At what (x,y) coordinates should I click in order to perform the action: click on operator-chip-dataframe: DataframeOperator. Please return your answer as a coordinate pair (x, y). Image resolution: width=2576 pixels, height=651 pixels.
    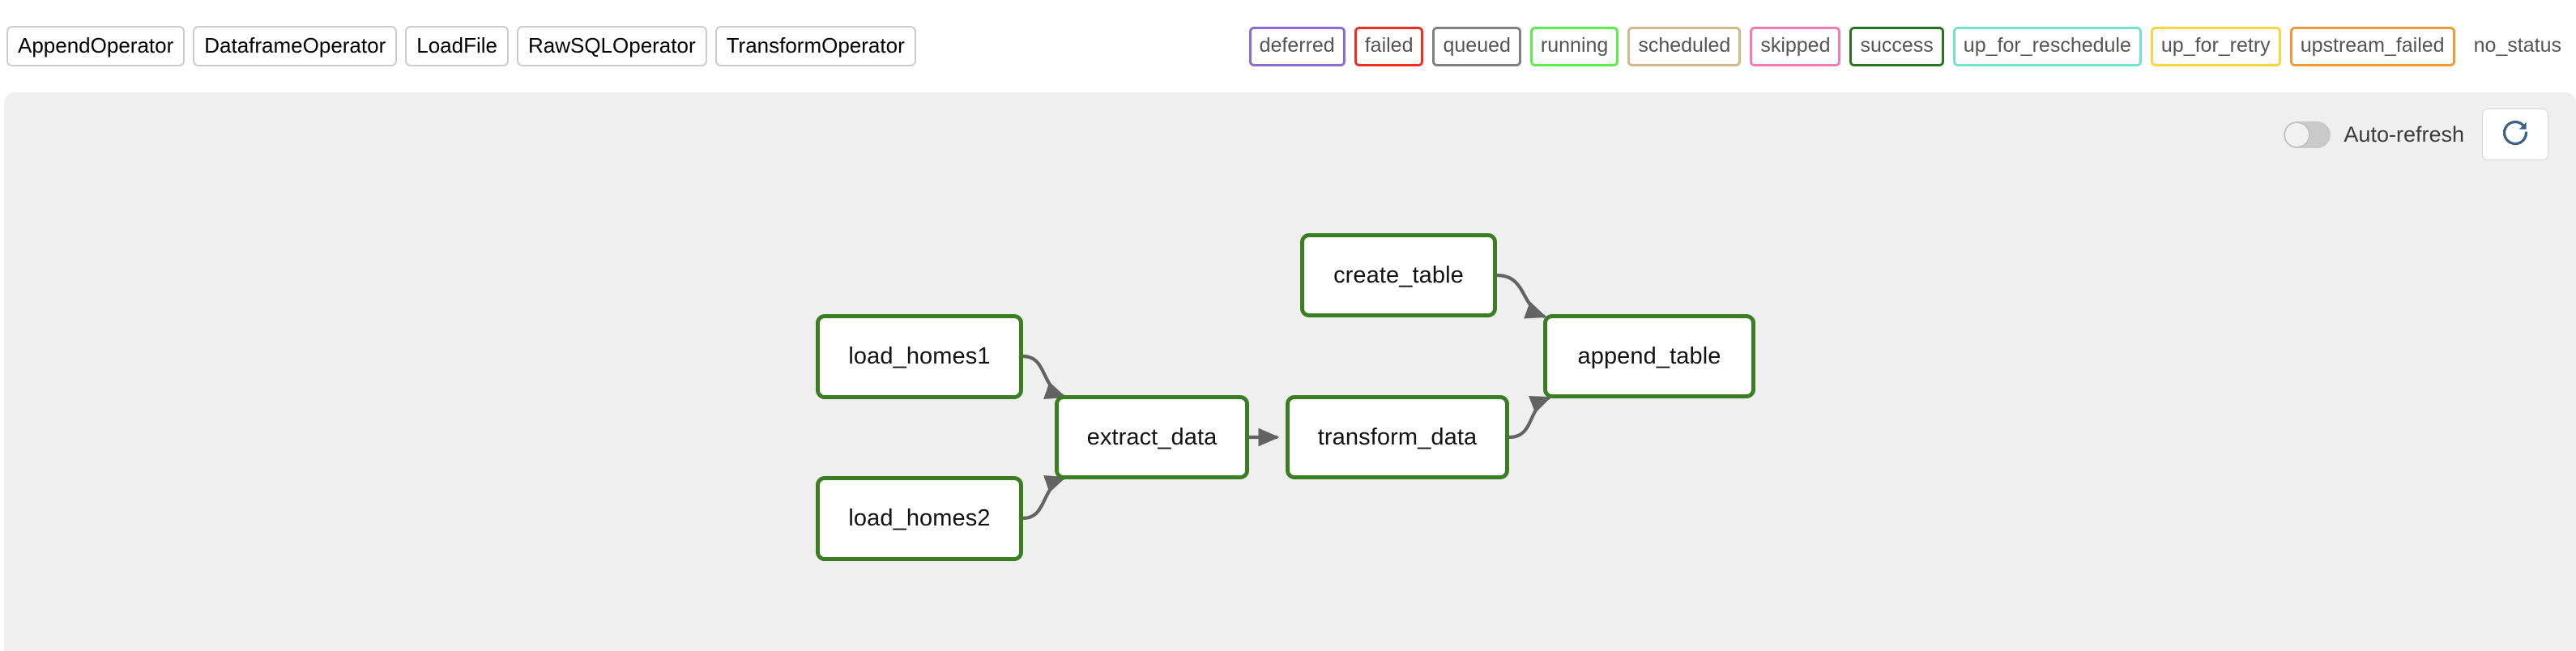
    Looking at the image, I should click on (295, 46).